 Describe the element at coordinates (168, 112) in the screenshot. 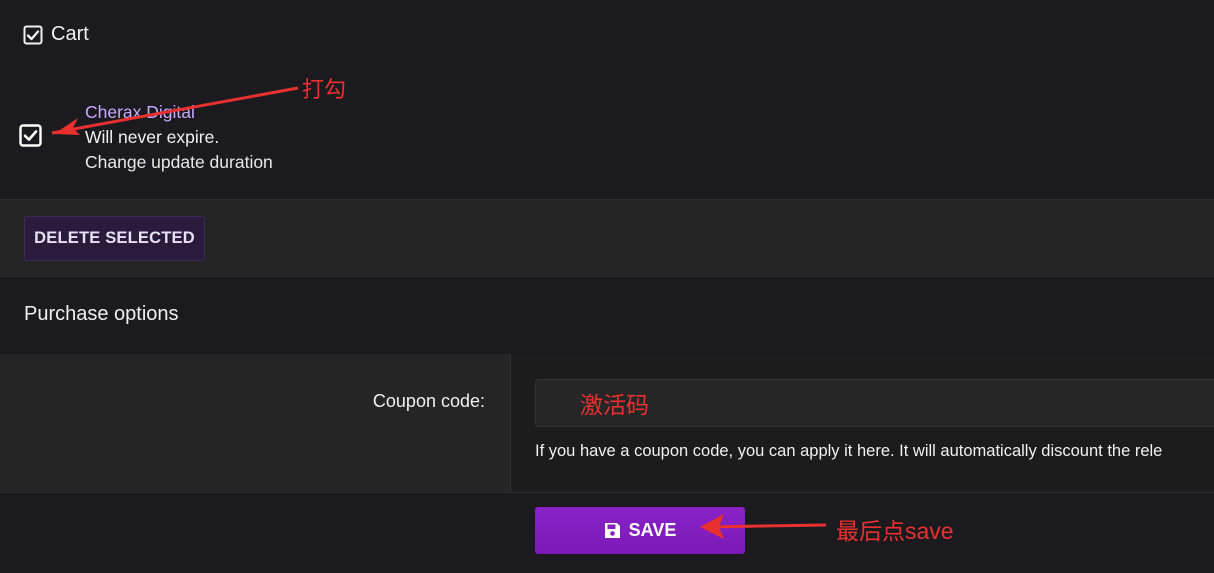

I see `product-name-suffix: Digital` at that location.